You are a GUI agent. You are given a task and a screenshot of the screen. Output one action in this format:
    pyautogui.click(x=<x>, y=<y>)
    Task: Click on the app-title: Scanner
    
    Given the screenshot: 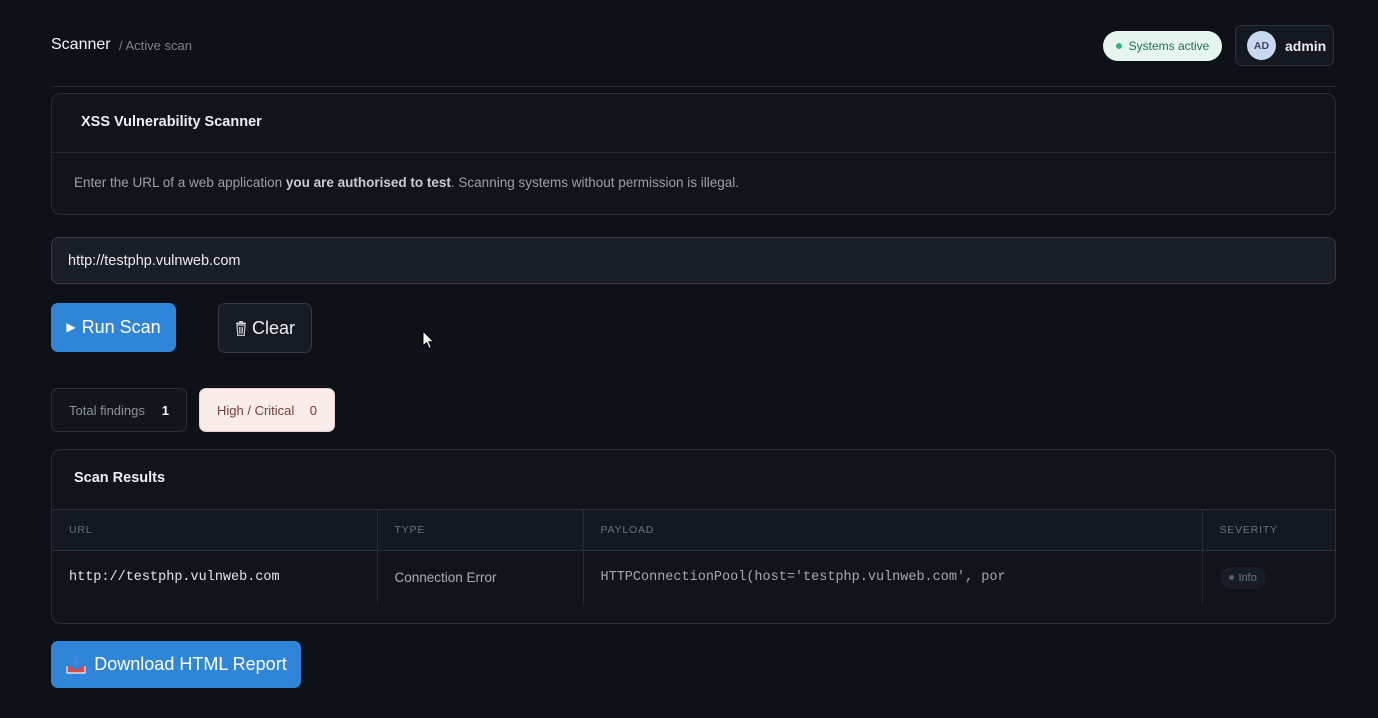 What is the action you would take?
    pyautogui.click(x=81, y=44)
    